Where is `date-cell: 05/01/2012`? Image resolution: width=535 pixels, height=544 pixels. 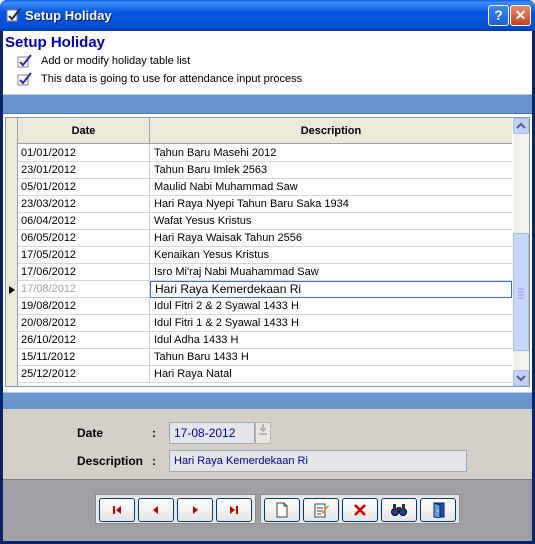
date-cell: 05/01/2012 is located at coordinates (84, 187).